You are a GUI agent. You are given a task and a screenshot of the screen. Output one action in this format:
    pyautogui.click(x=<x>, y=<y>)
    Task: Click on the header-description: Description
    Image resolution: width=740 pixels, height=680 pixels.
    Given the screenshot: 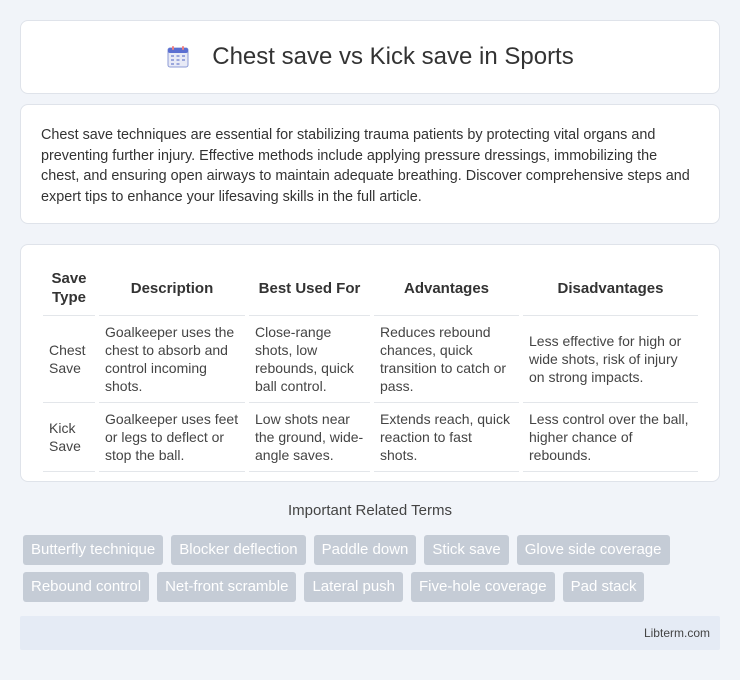 What is the action you would take?
    pyautogui.click(x=171, y=290)
    